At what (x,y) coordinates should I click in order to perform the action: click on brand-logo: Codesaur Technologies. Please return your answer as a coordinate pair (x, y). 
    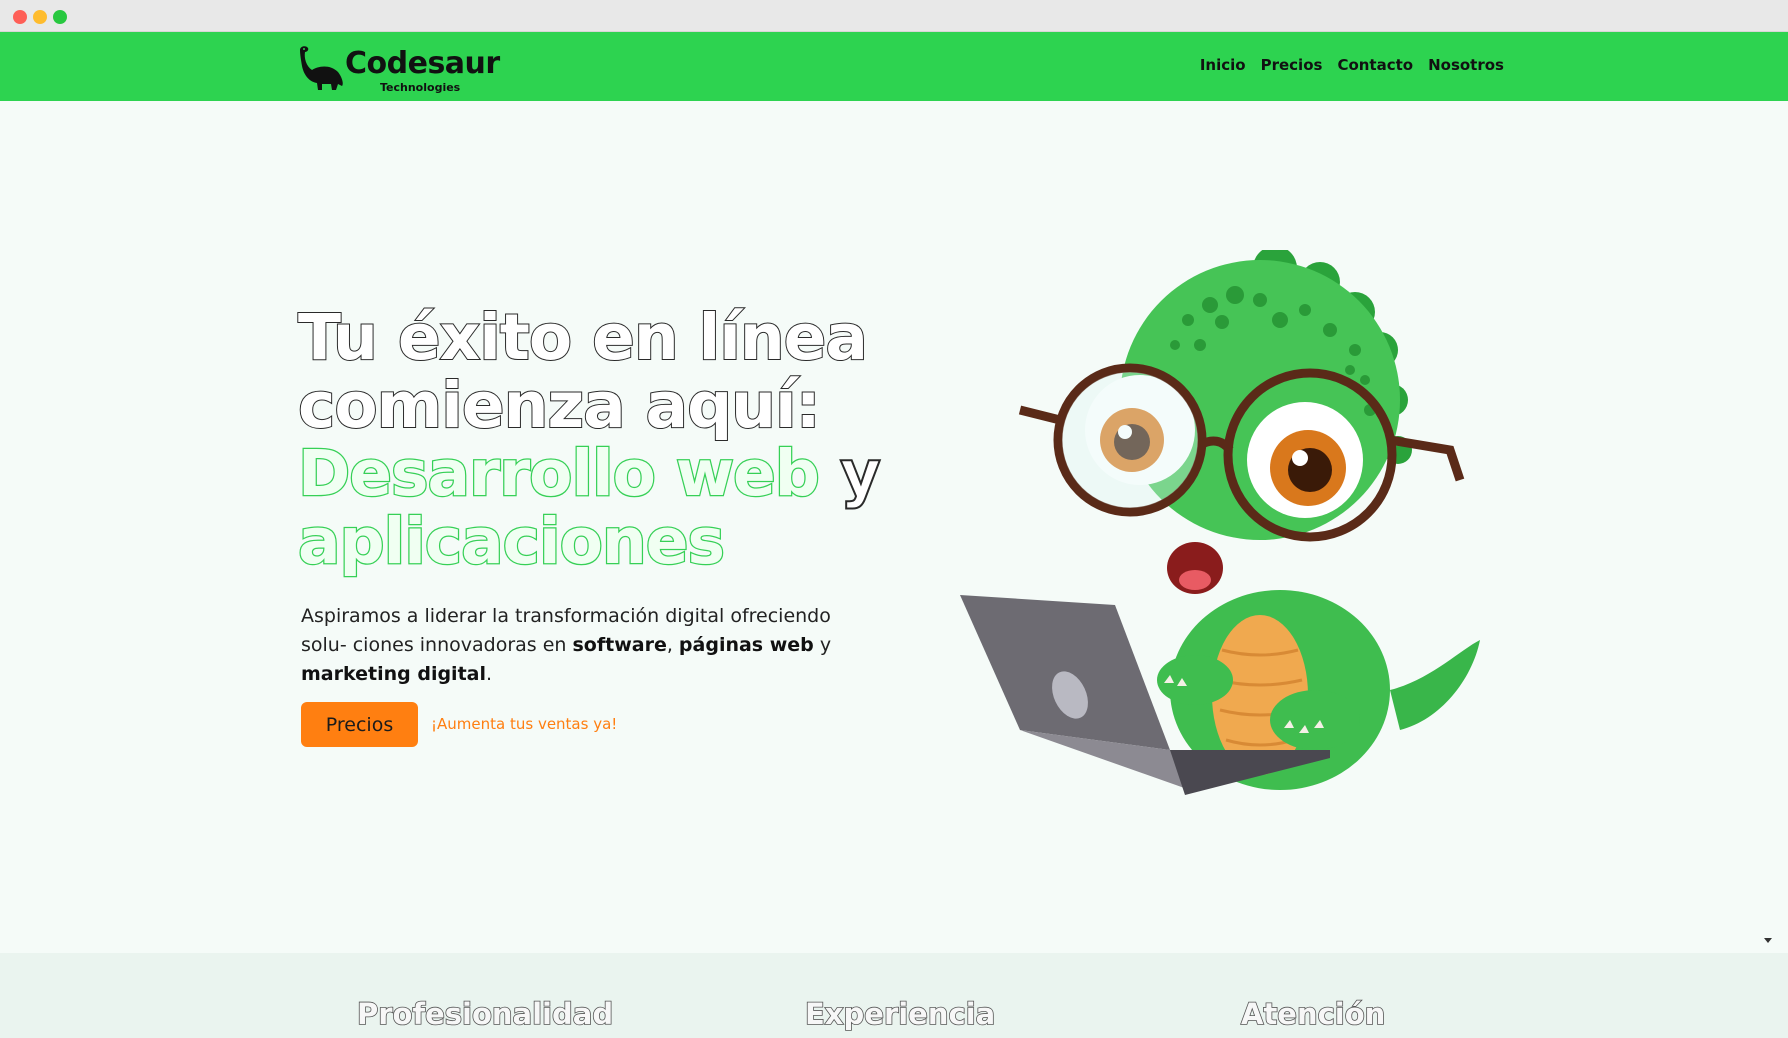
    Looking at the image, I should click on (401, 68).